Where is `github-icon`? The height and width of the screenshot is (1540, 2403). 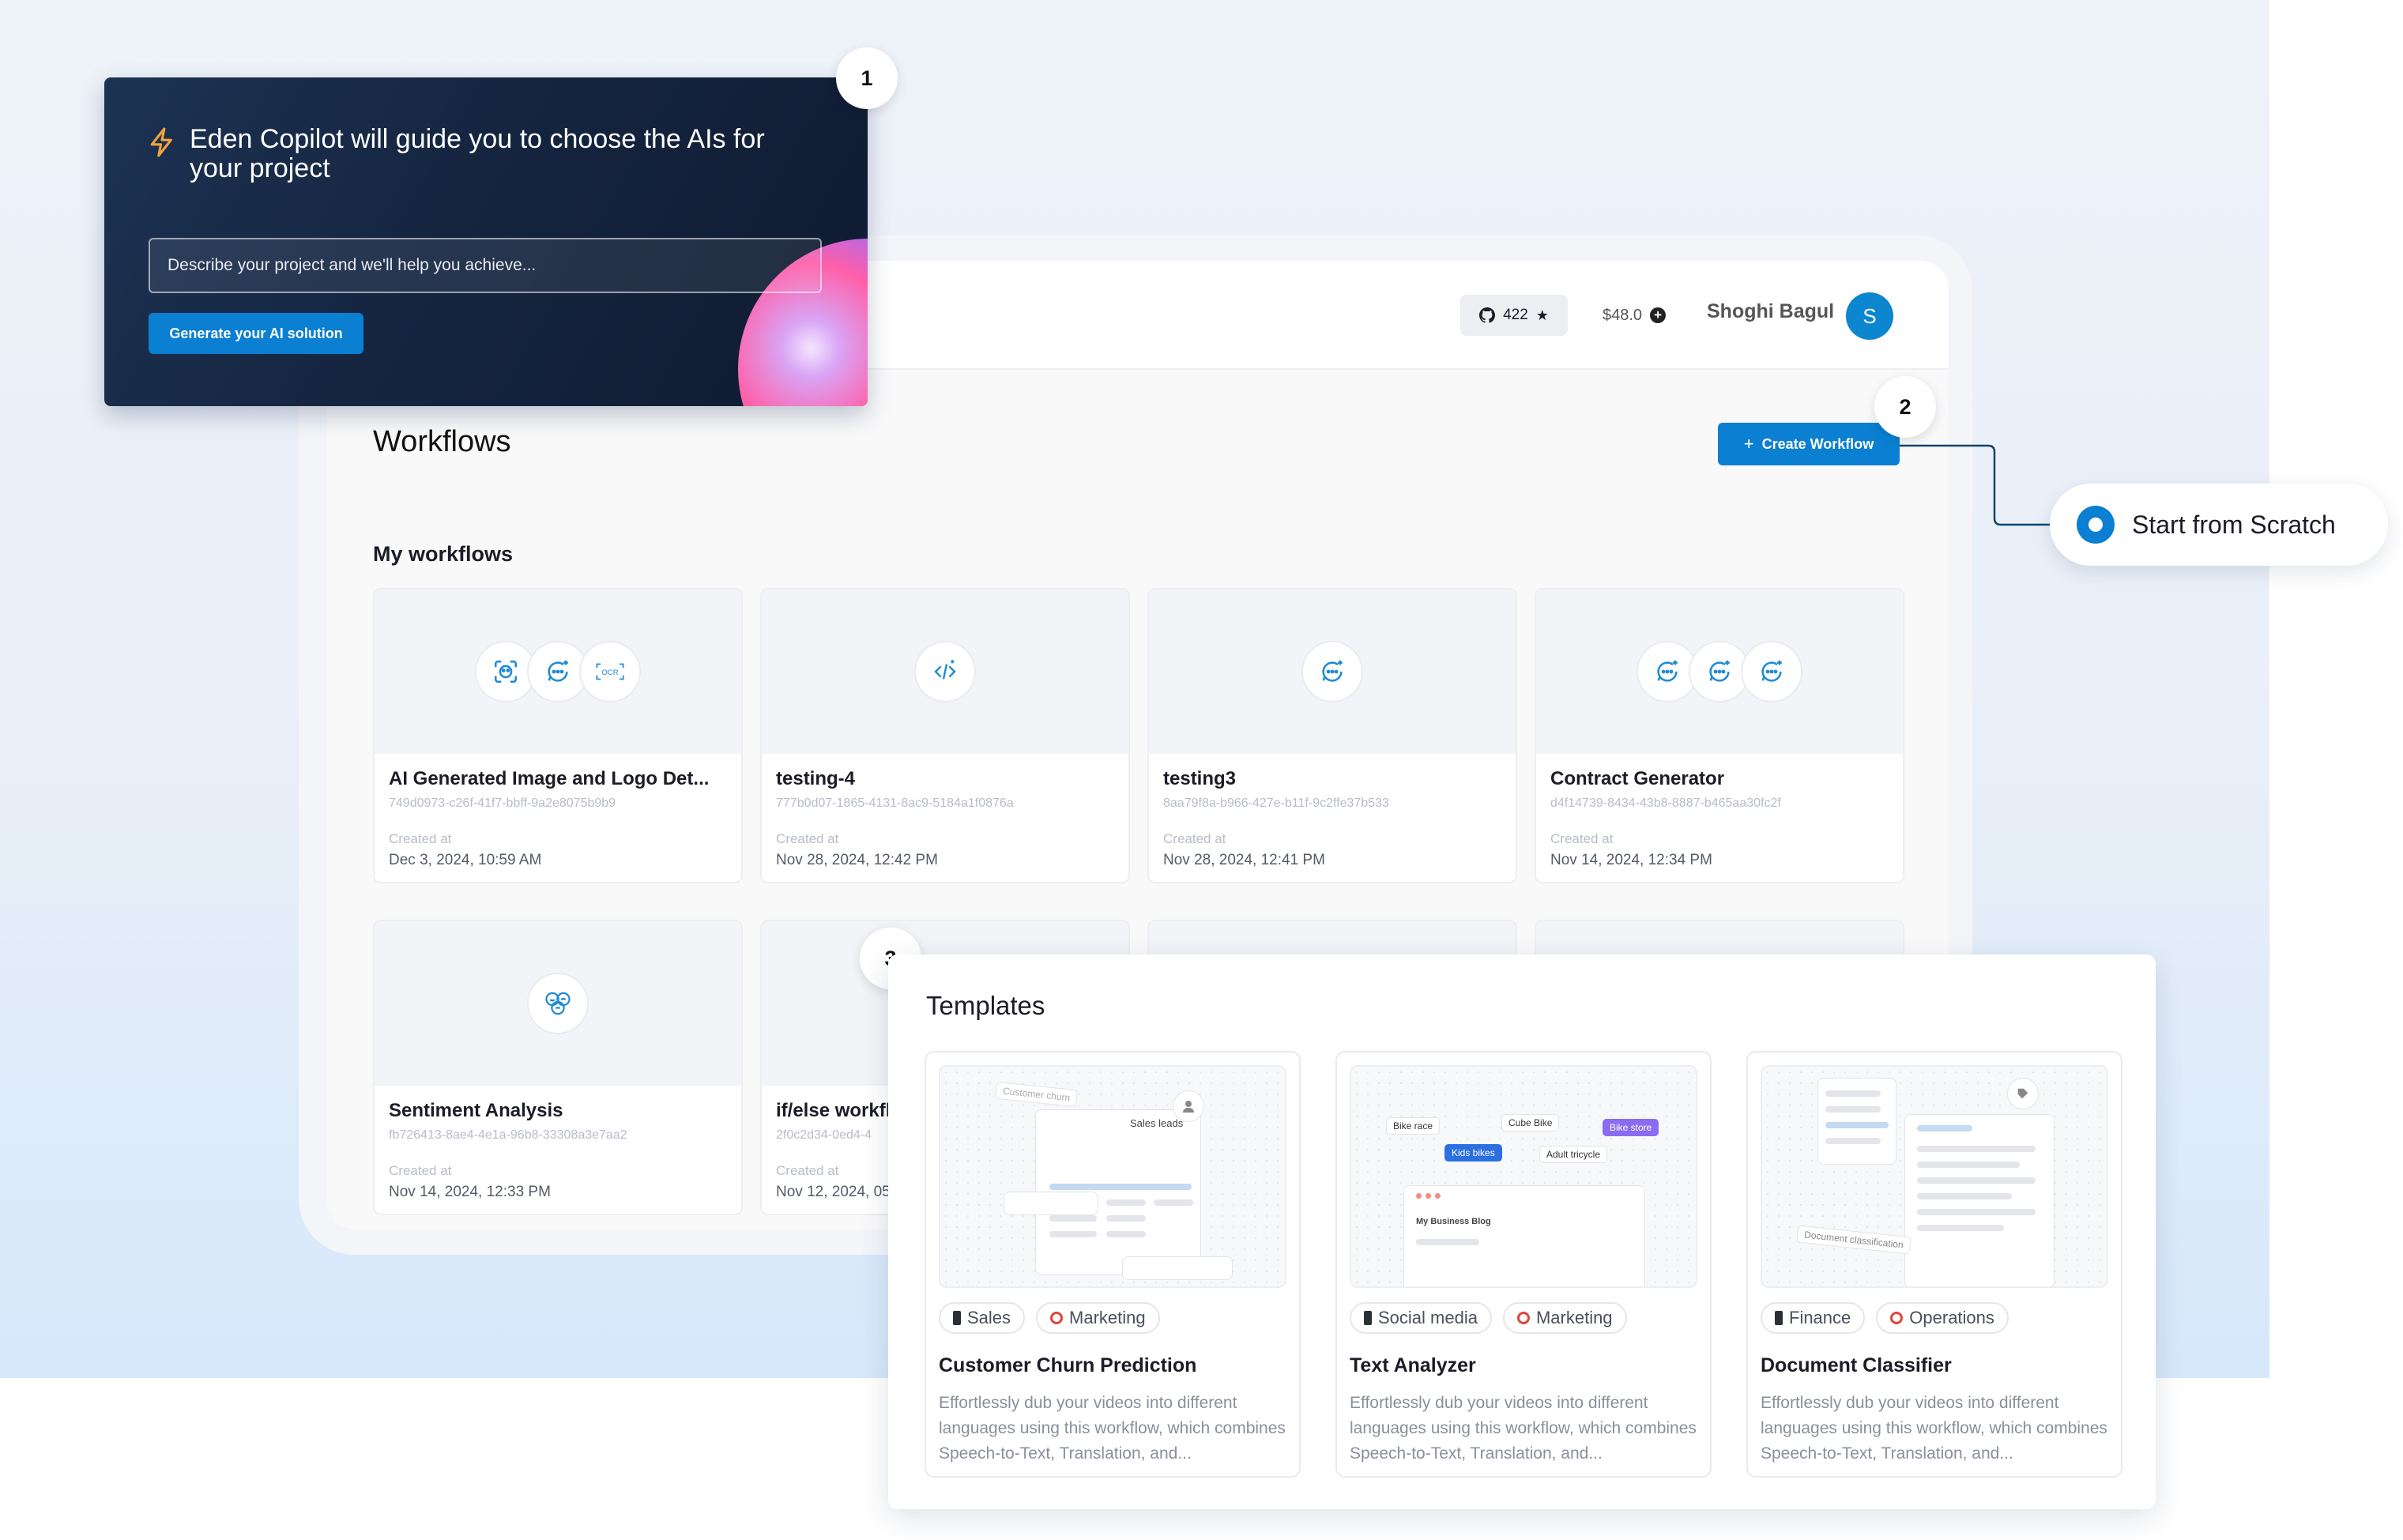 github-icon is located at coordinates (1487, 315).